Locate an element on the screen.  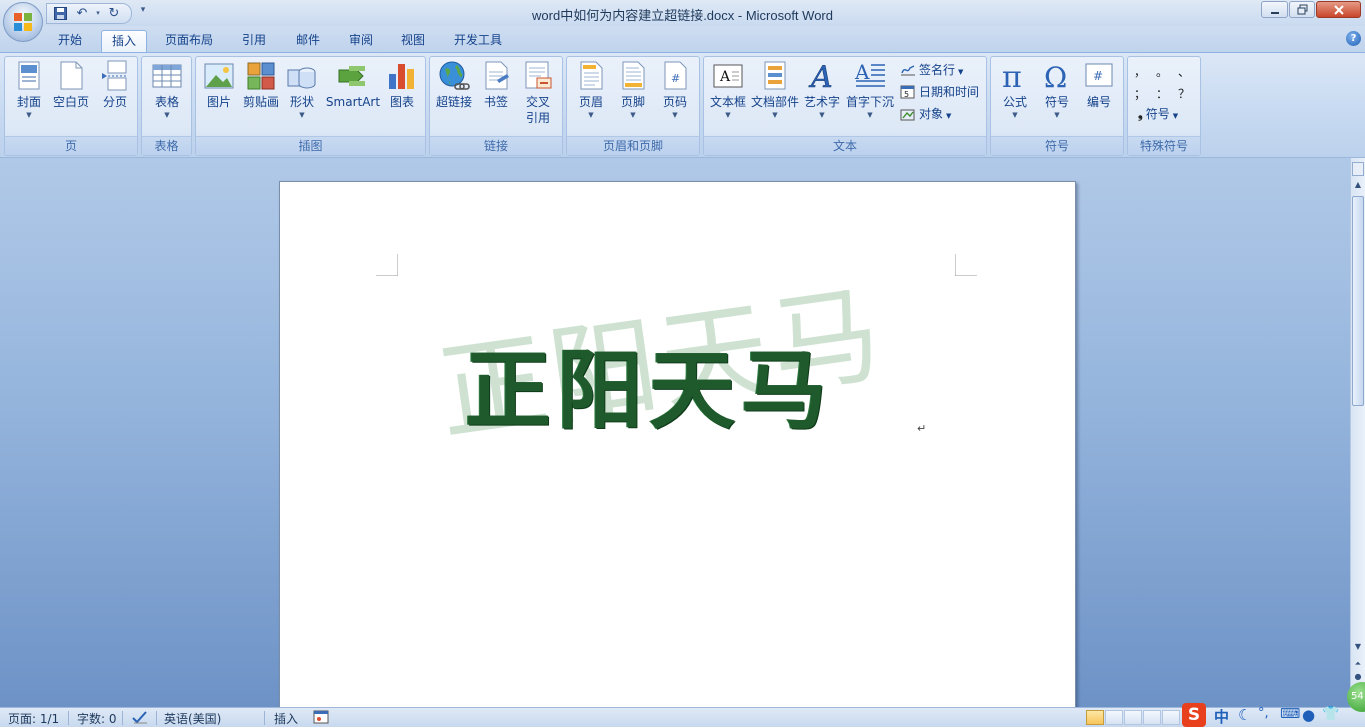
group-symbols: π 公式 ▼ Ω 符号 ▼ # 编号 符号 is located at coordinates (1057, 106).